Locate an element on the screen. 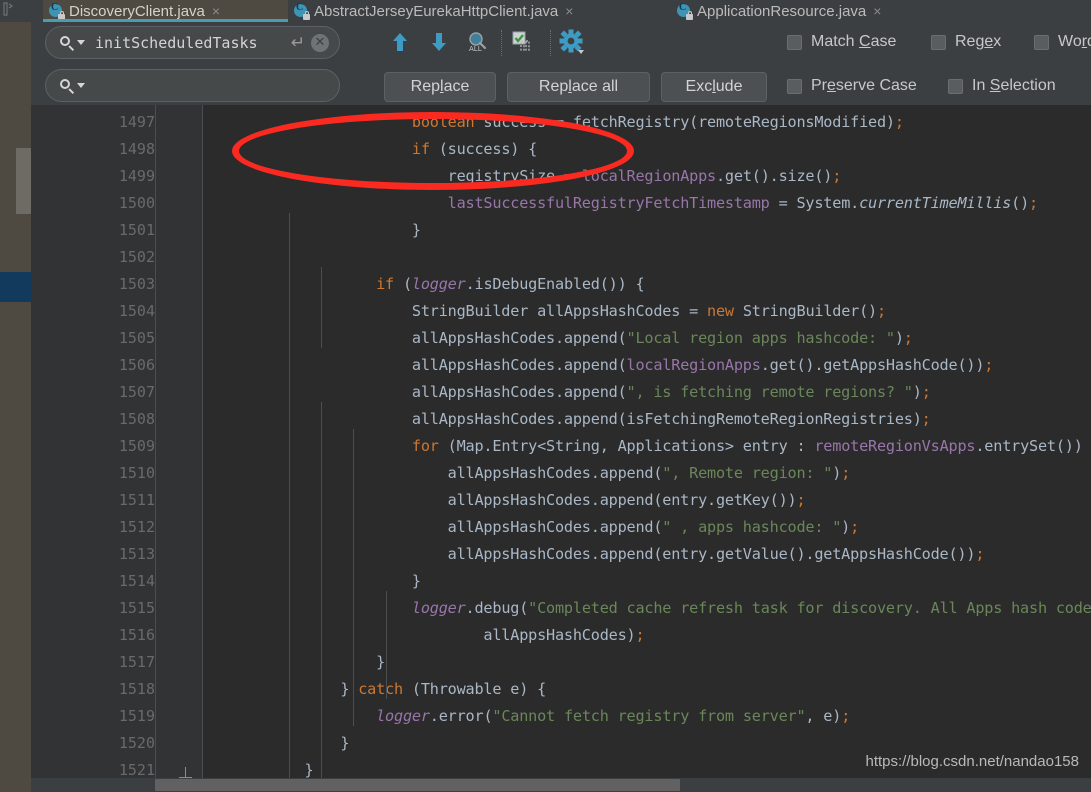 The width and height of the screenshot is (1091, 792). line-number-value: 1513 is located at coordinates (136, 554).